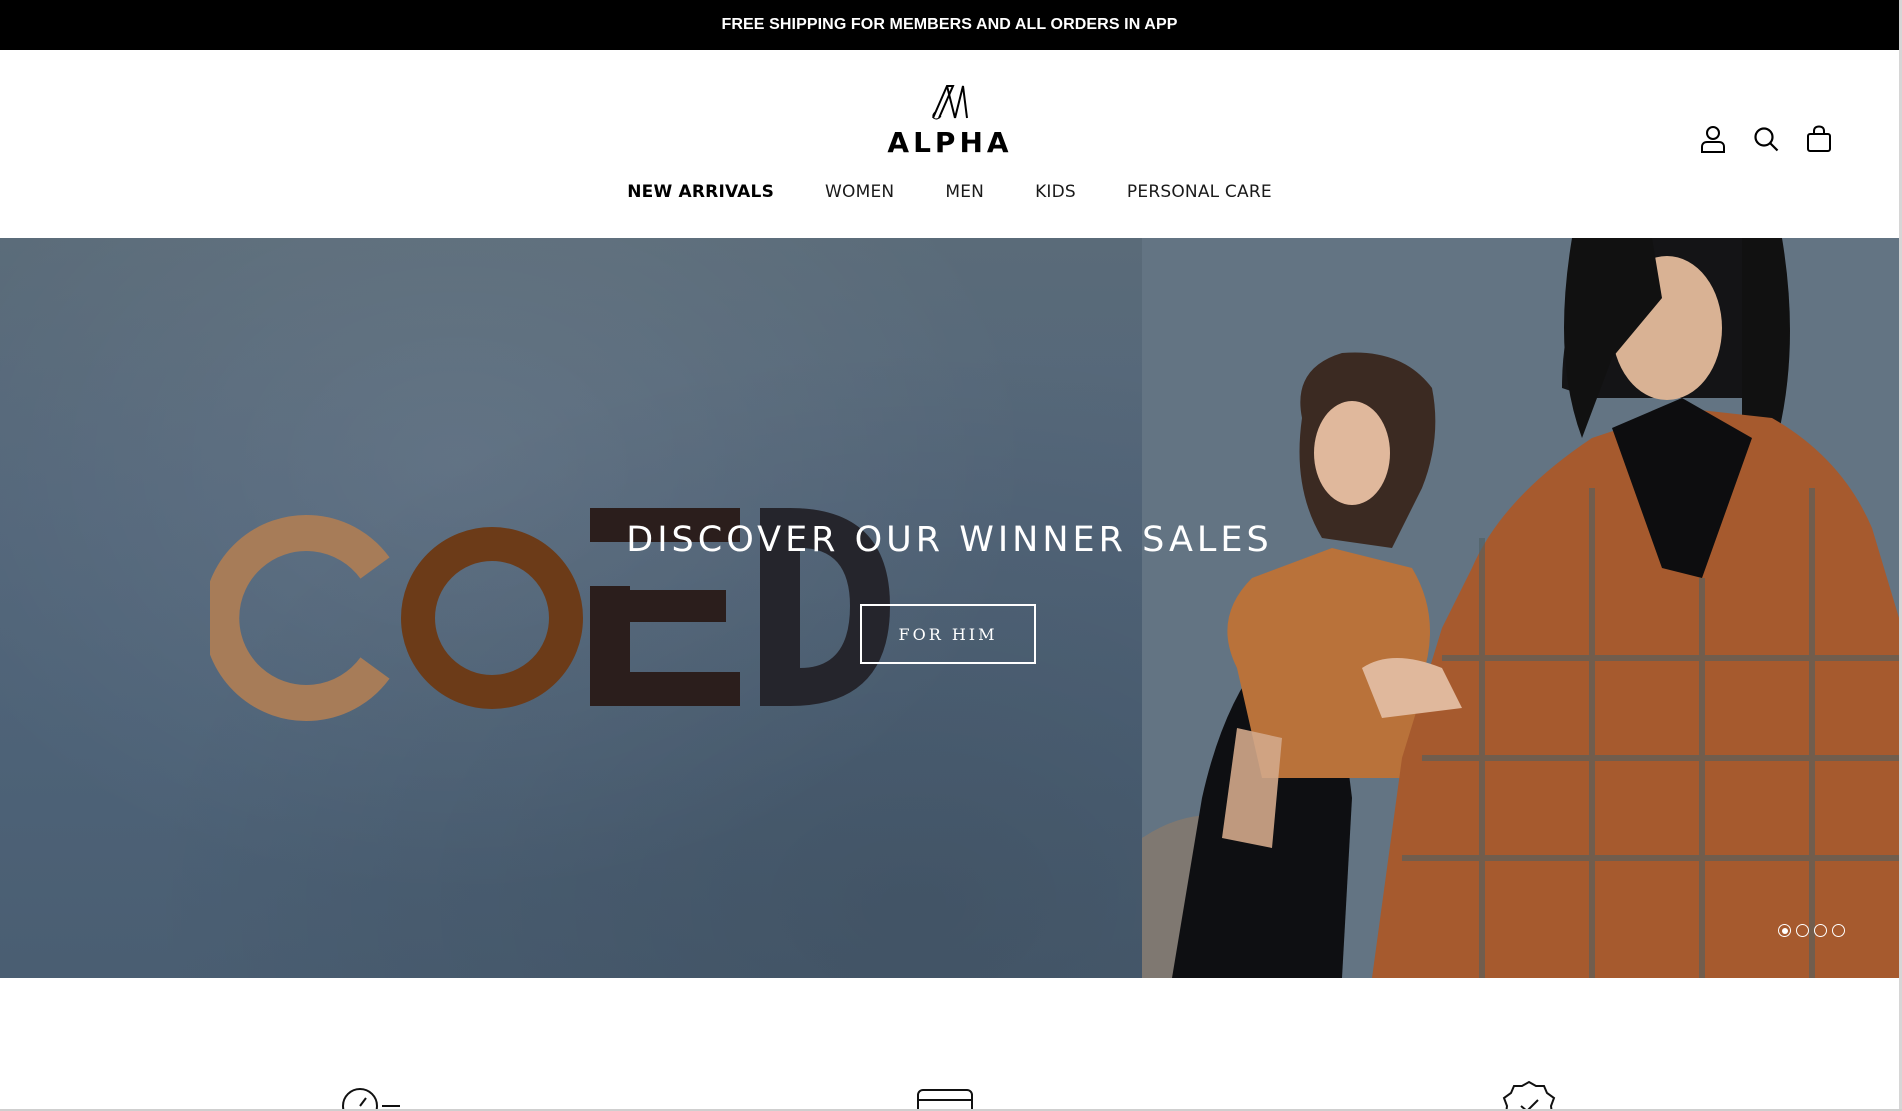 Image resolution: width=1902 pixels, height=1111 pixels. I want to click on nav-item-women: WOMEN, so click(859, 196).